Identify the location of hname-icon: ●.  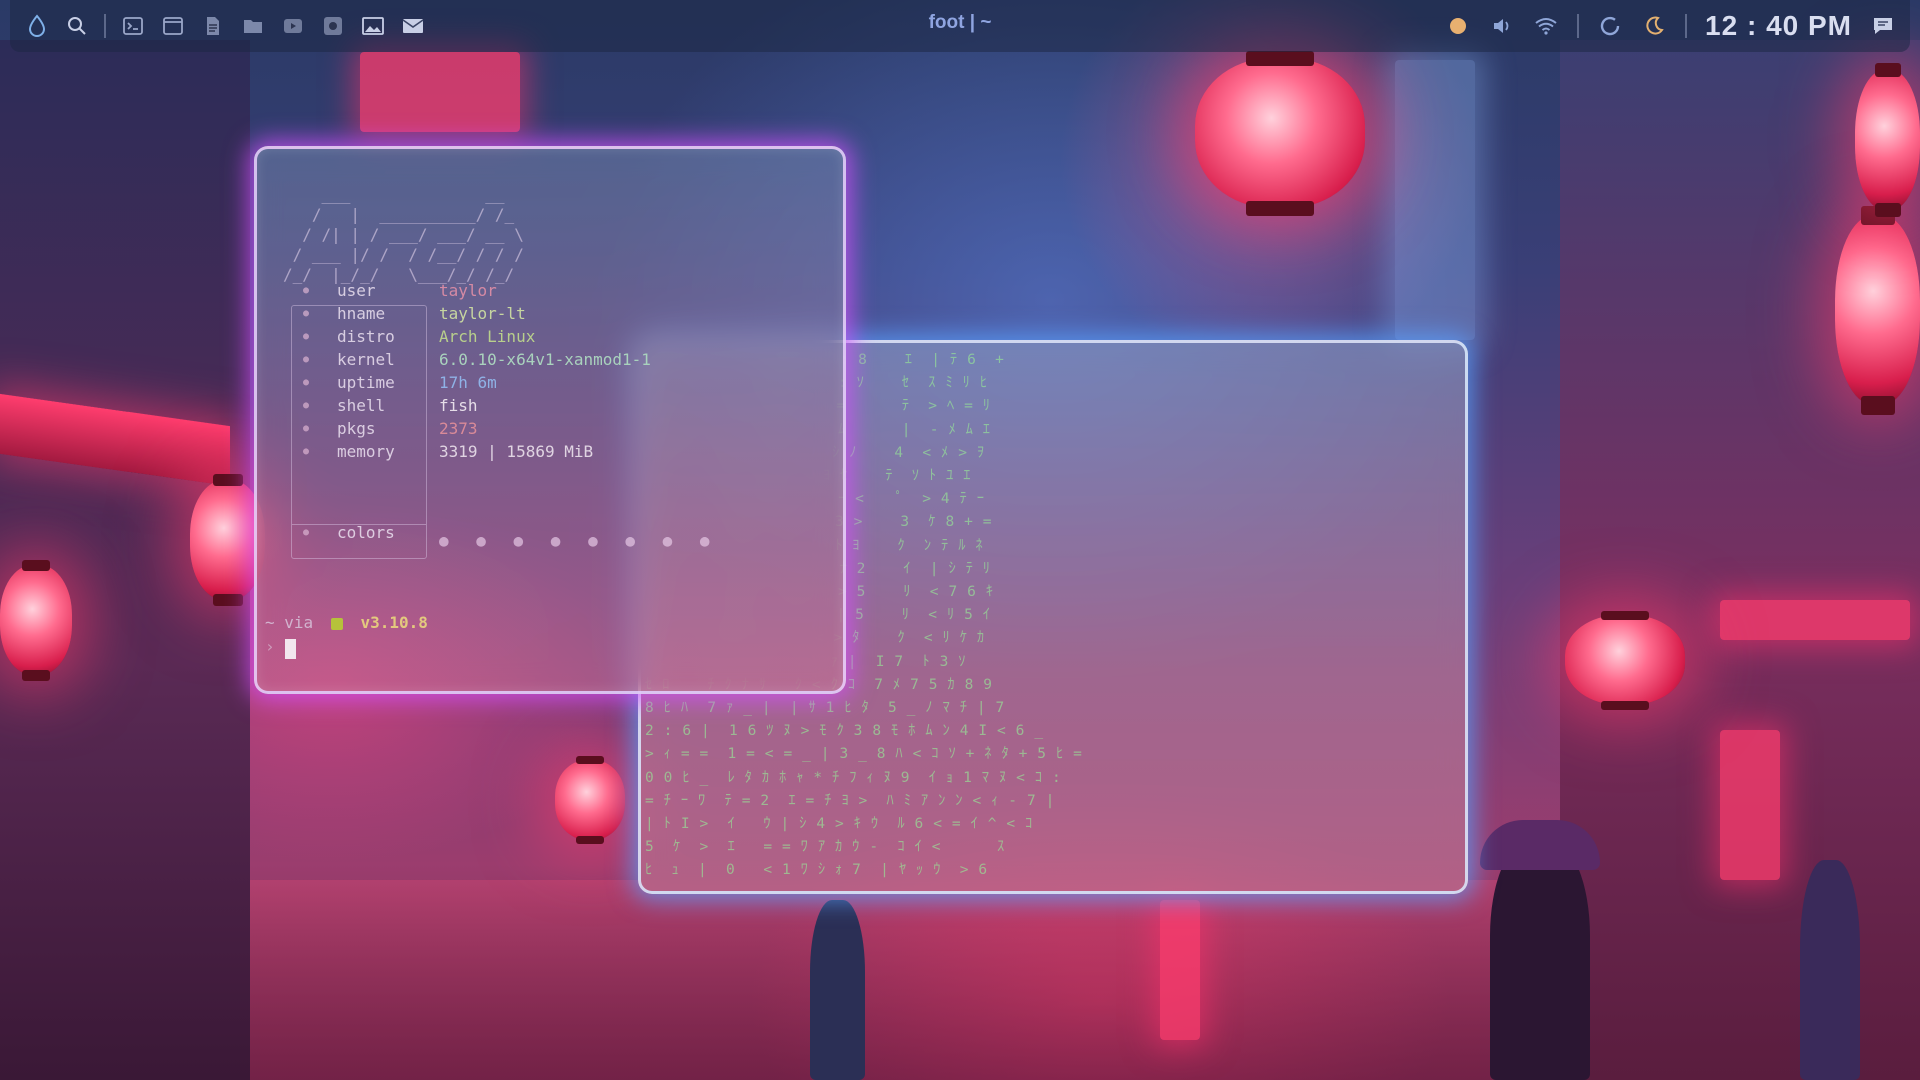
(306, 313).